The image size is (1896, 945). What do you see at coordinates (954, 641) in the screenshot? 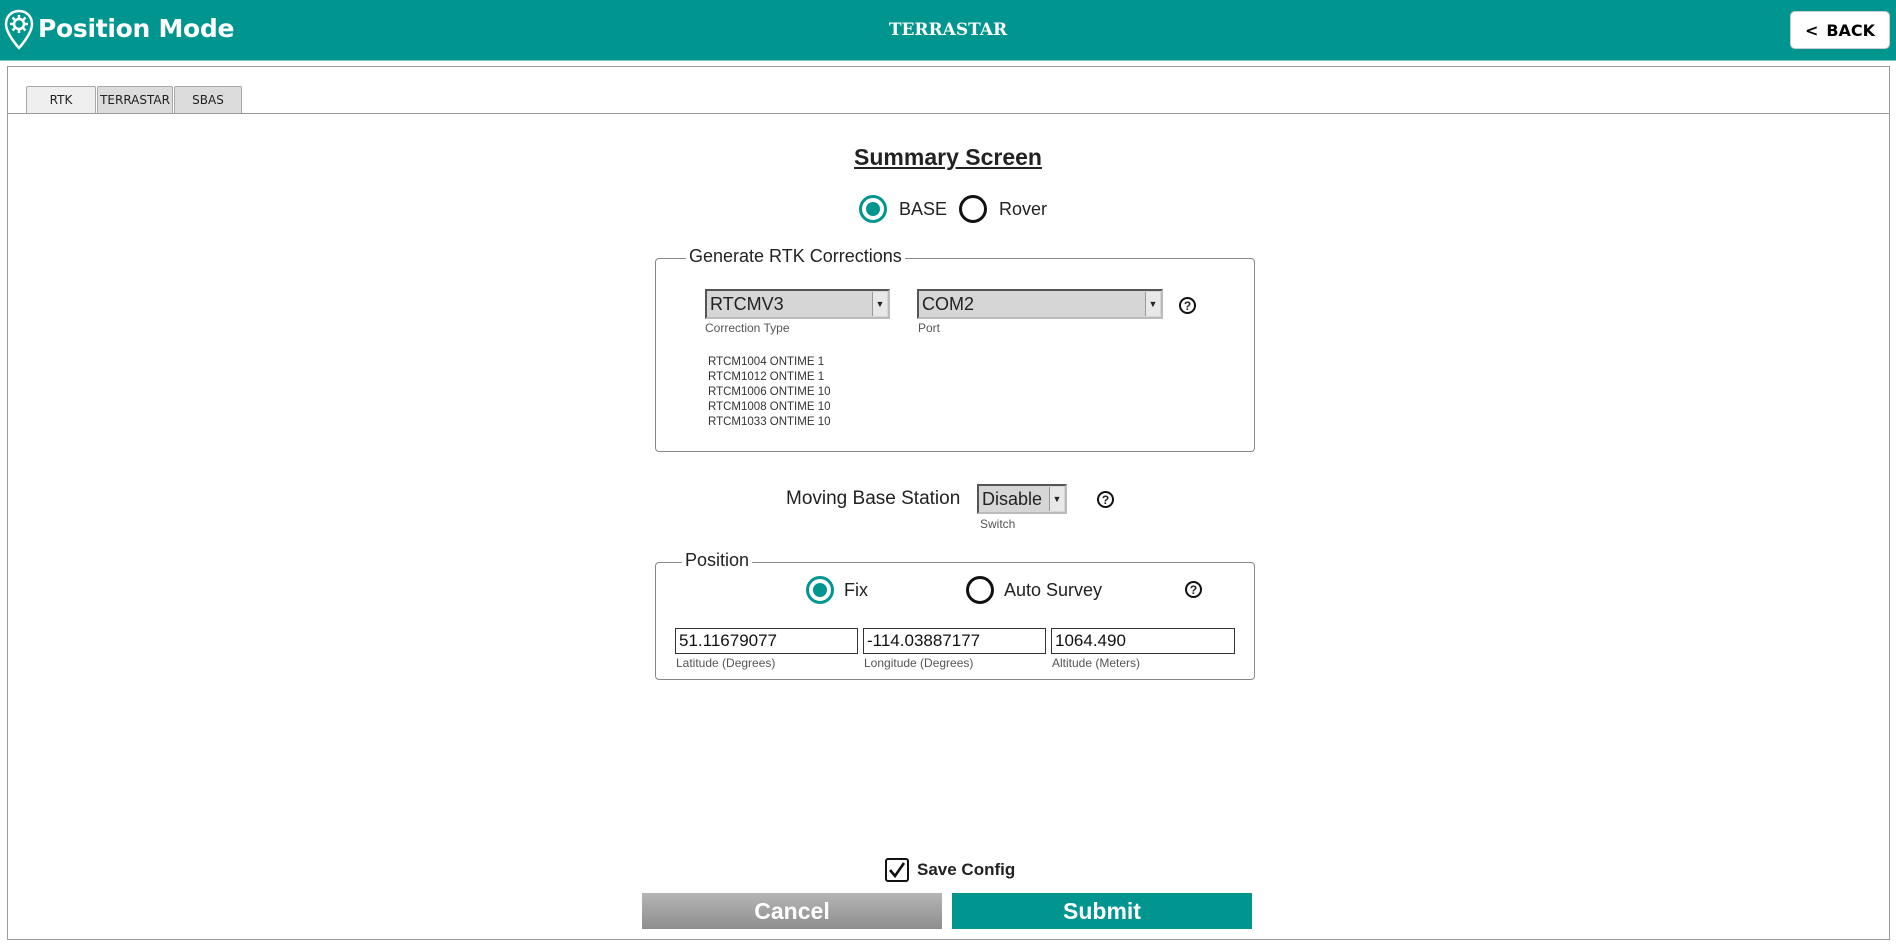
I see `longitude-input` at bounding box center [954, 641].